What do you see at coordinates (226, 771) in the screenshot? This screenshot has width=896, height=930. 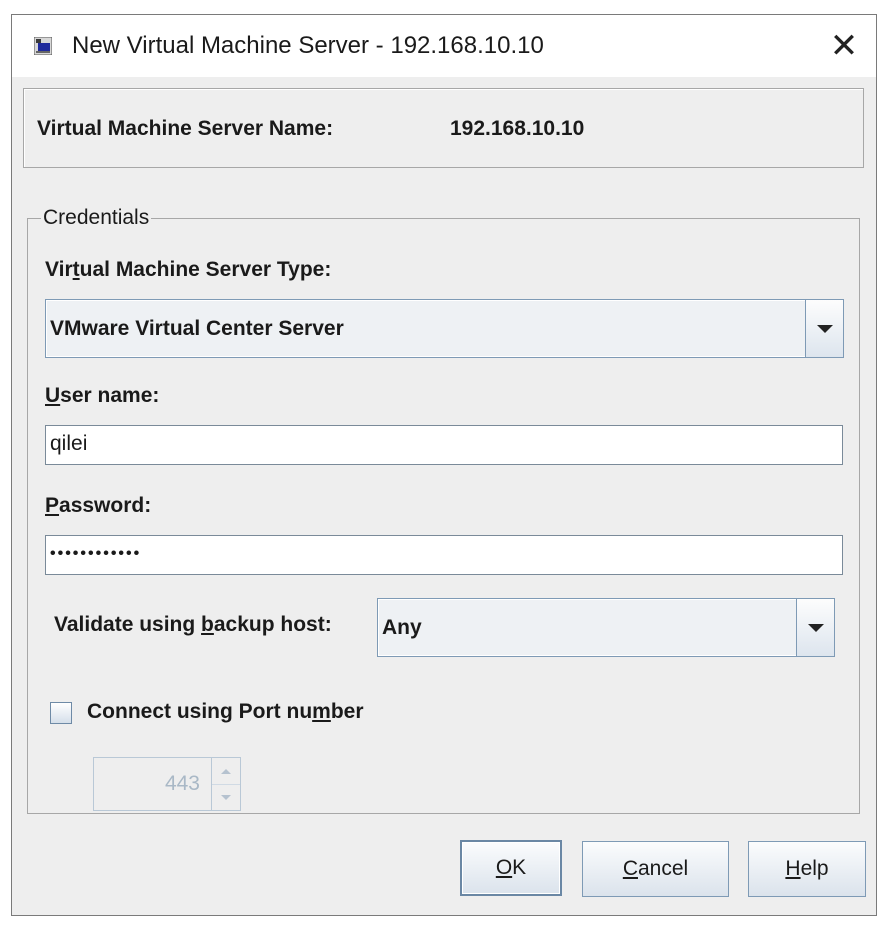 I see `spin-up-icon` at bounding box center [226, 771].